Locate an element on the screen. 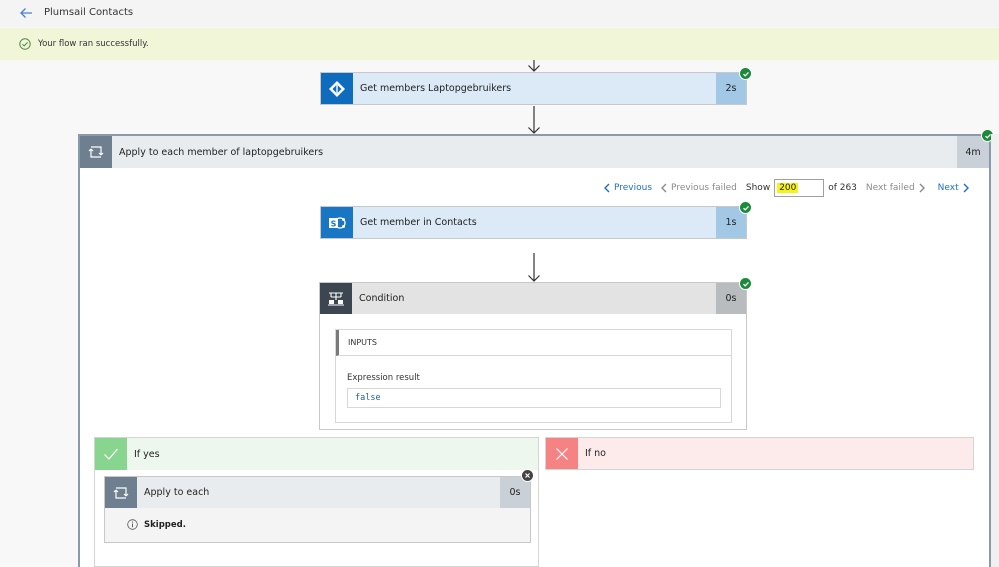 Image resolution: width=999 pixels, height=567 pixels. previous-label: Previous is located at coordinates (633, 188).